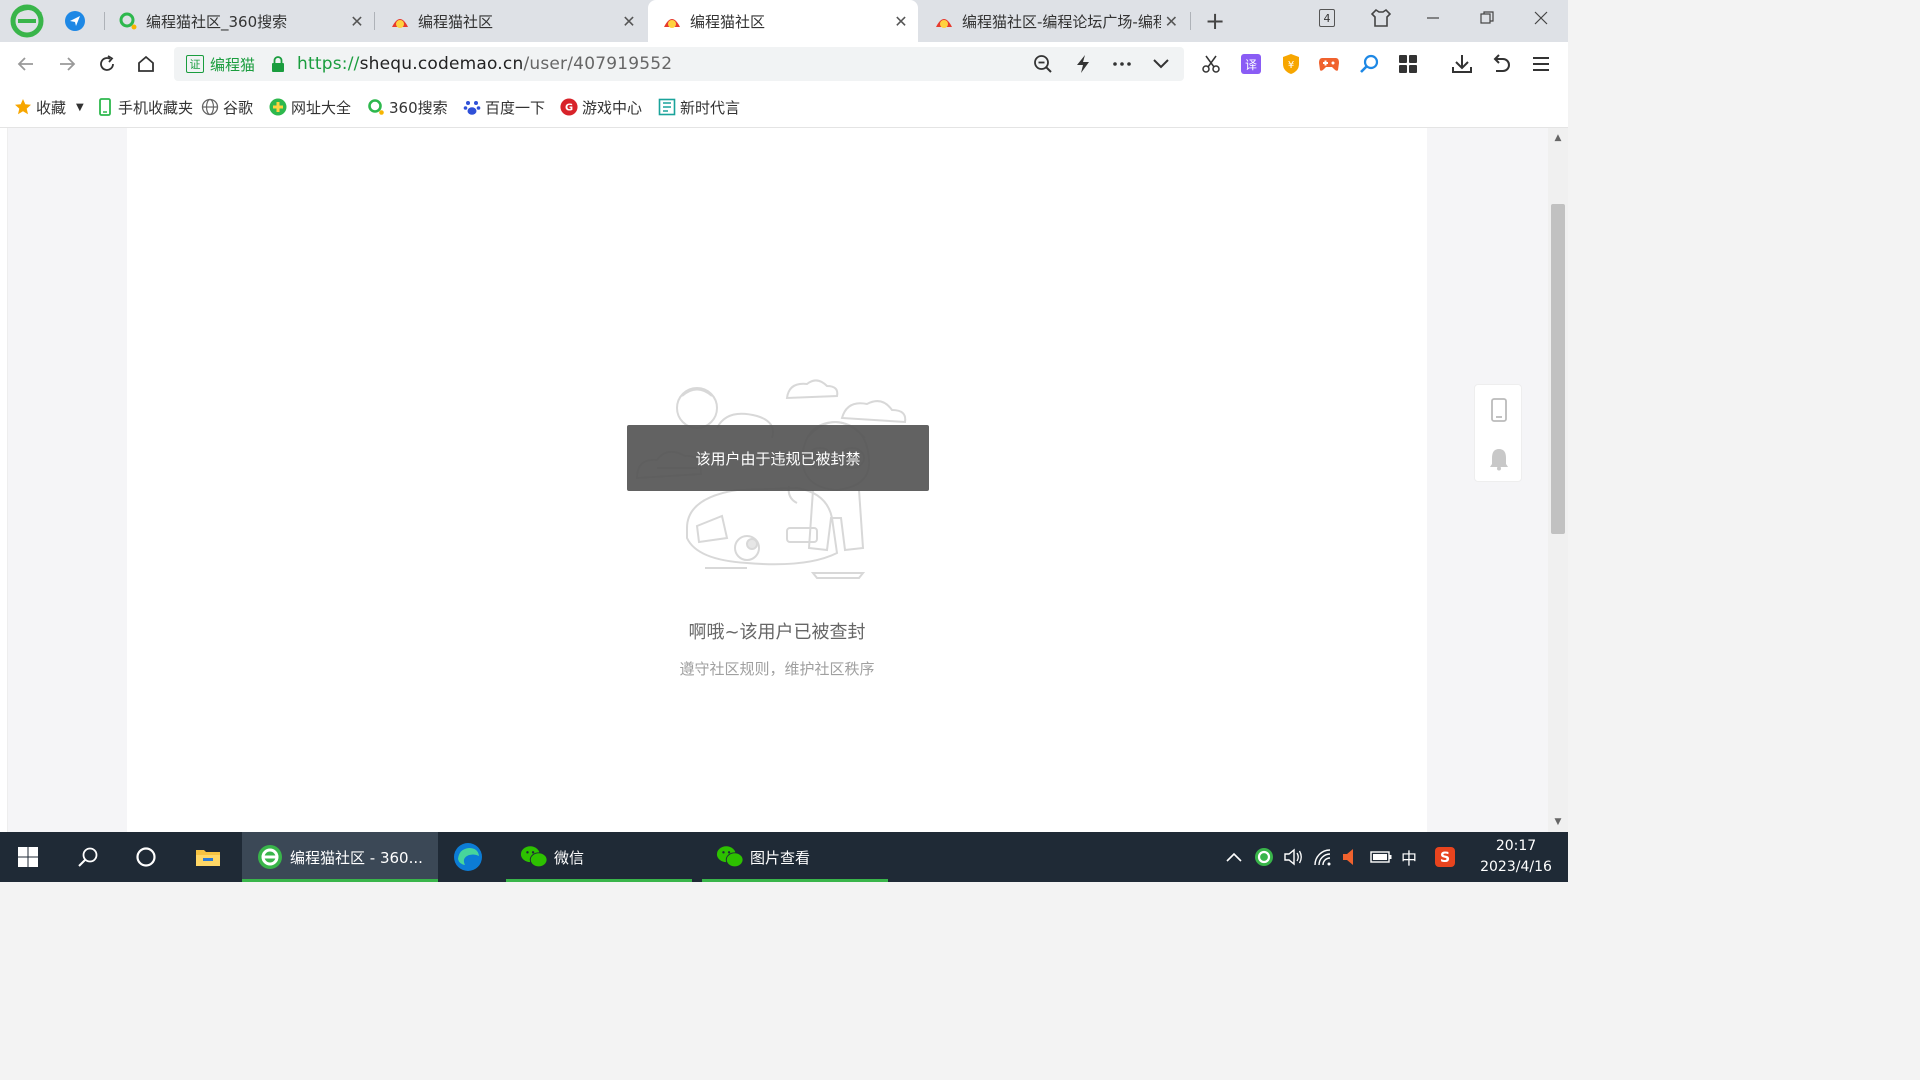 The width and height of the screenshot is (1920, 1080). What do you see at coordinates (1445, 857) in the screenshot?
I see `sogou-input-icon: S` at bounding box center [1445, 857].